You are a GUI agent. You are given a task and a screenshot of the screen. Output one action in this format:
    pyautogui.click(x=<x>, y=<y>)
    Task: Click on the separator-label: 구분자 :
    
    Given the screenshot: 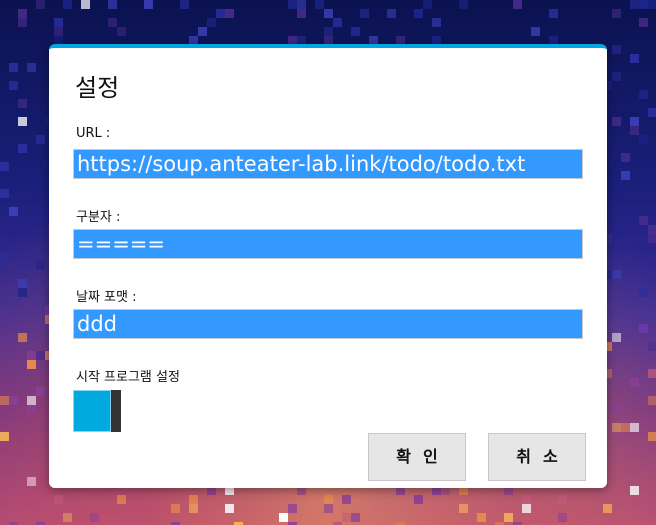 What is the action you would take?
    pyautogui.click(x=98, y=217)
    